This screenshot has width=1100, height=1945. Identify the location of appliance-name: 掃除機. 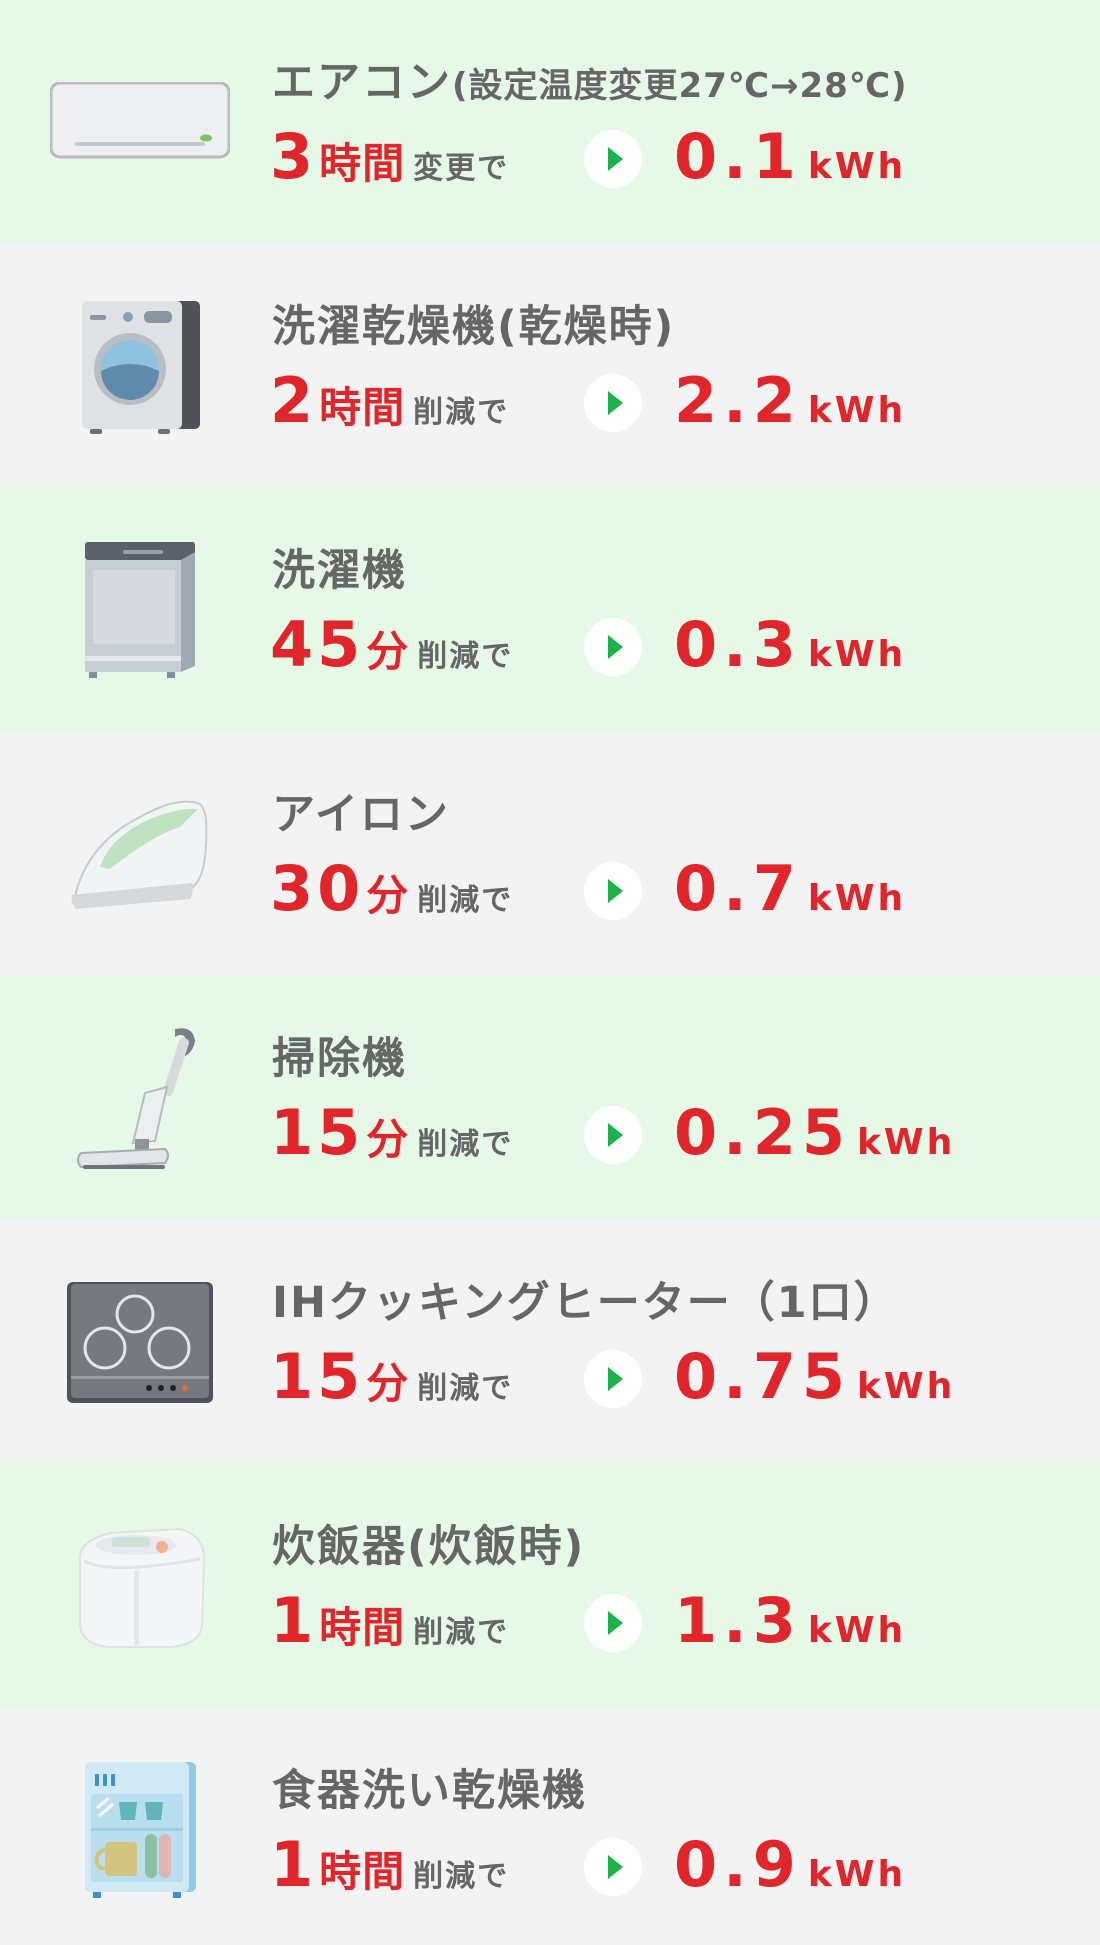
(339, 1059).